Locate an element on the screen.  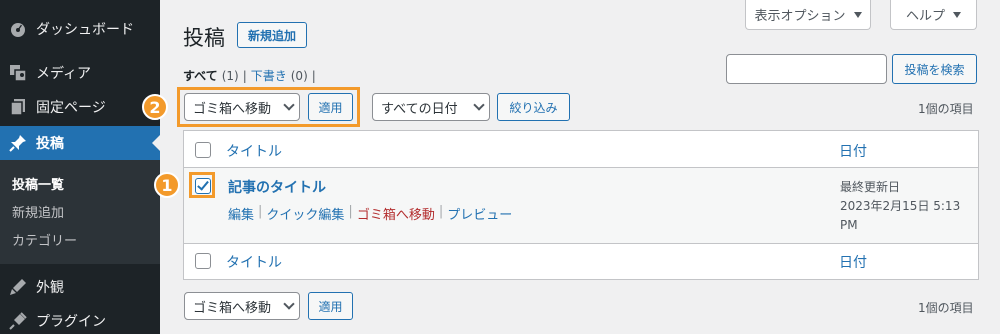
pages-icon is located at coordinates (18, 107).